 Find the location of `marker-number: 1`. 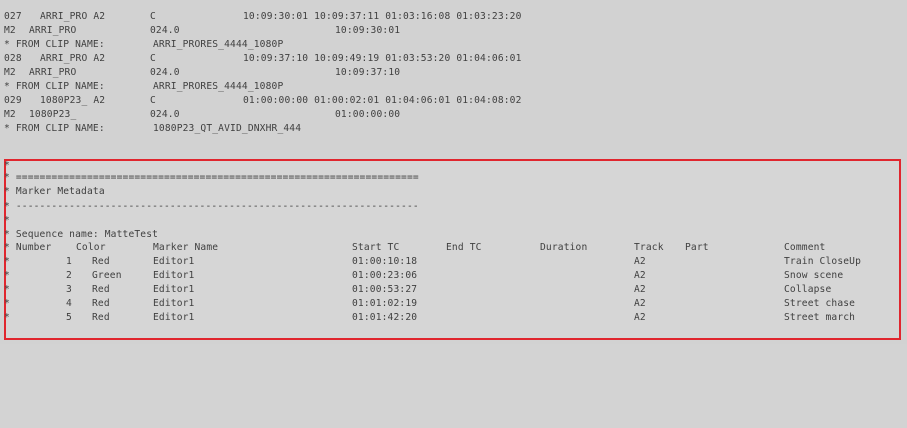

marker-number: 1 is located at coordinates (69, 261).